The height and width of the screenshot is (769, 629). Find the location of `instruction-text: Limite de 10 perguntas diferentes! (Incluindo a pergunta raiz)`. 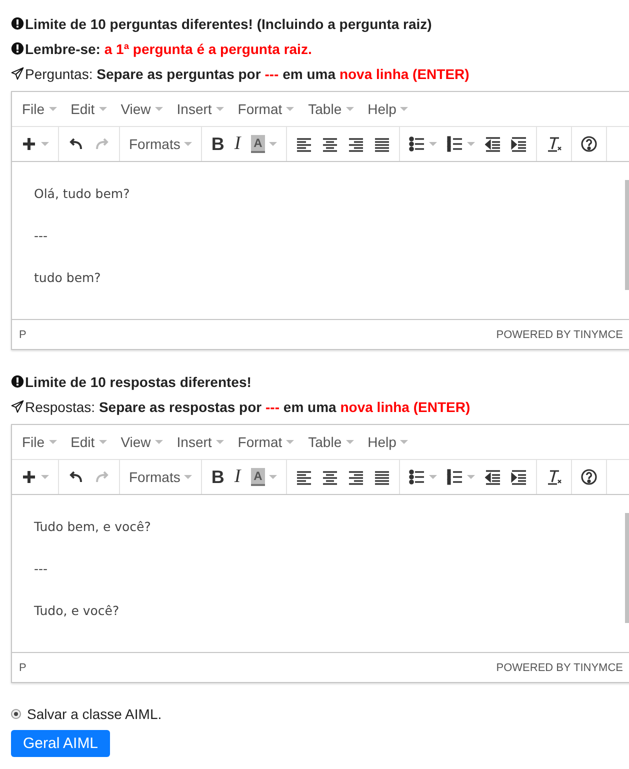

instruction-text: Limite de 10 perguntas diferentes! (Incluindo a pergunta raiz) is located at coordinates (228, 24).